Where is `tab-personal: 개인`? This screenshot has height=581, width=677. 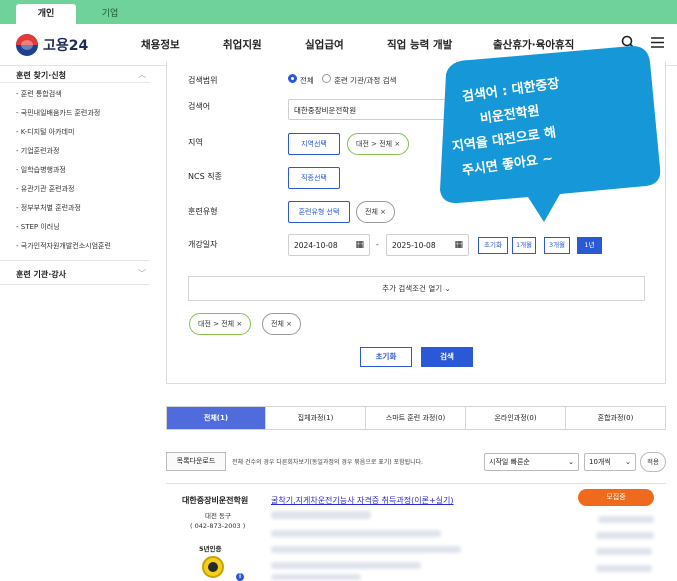
tab-personal: 개인 is located at coordinates (46, 14).